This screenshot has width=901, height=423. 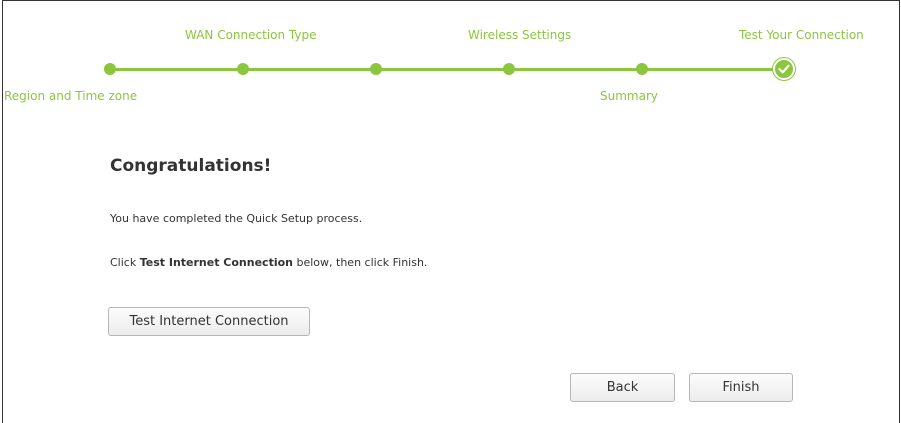 What do you see at coordinates (784, 69) in the screenshot?
I see `check-circle-icon` at bounding box center [784, 69].